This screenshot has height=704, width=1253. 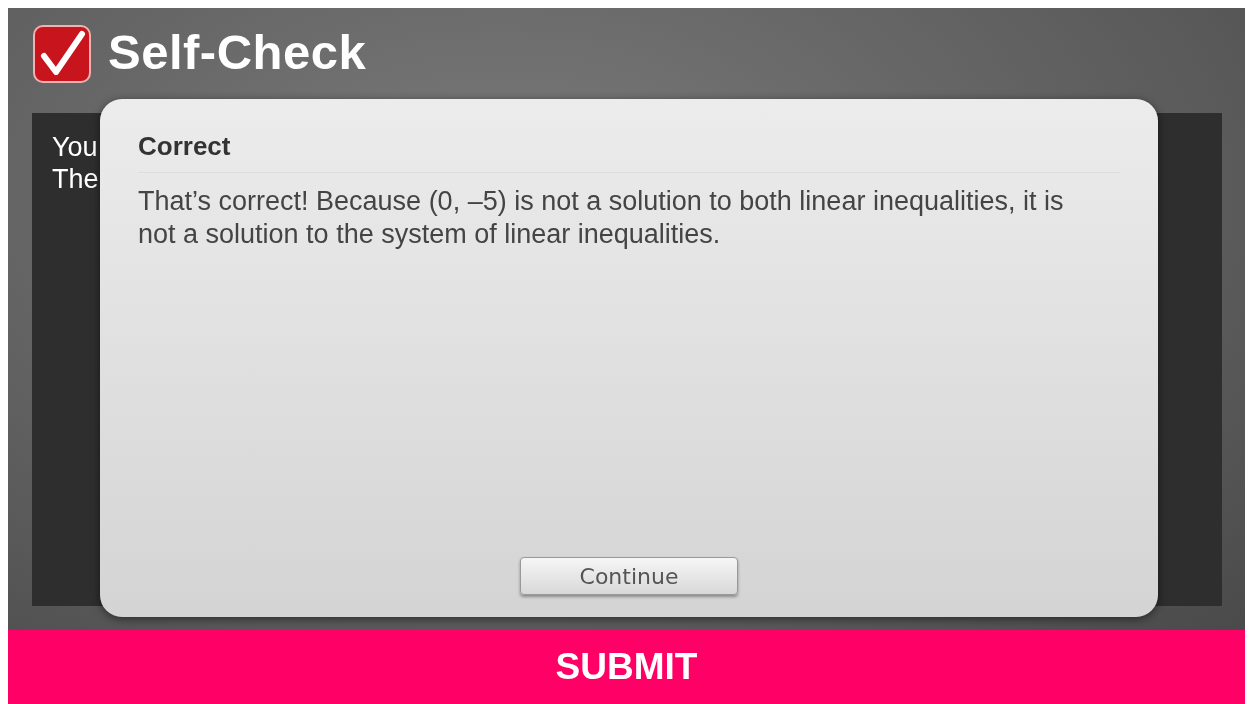 I want to click on continue-button: Continue, so click(x=629, y=576).